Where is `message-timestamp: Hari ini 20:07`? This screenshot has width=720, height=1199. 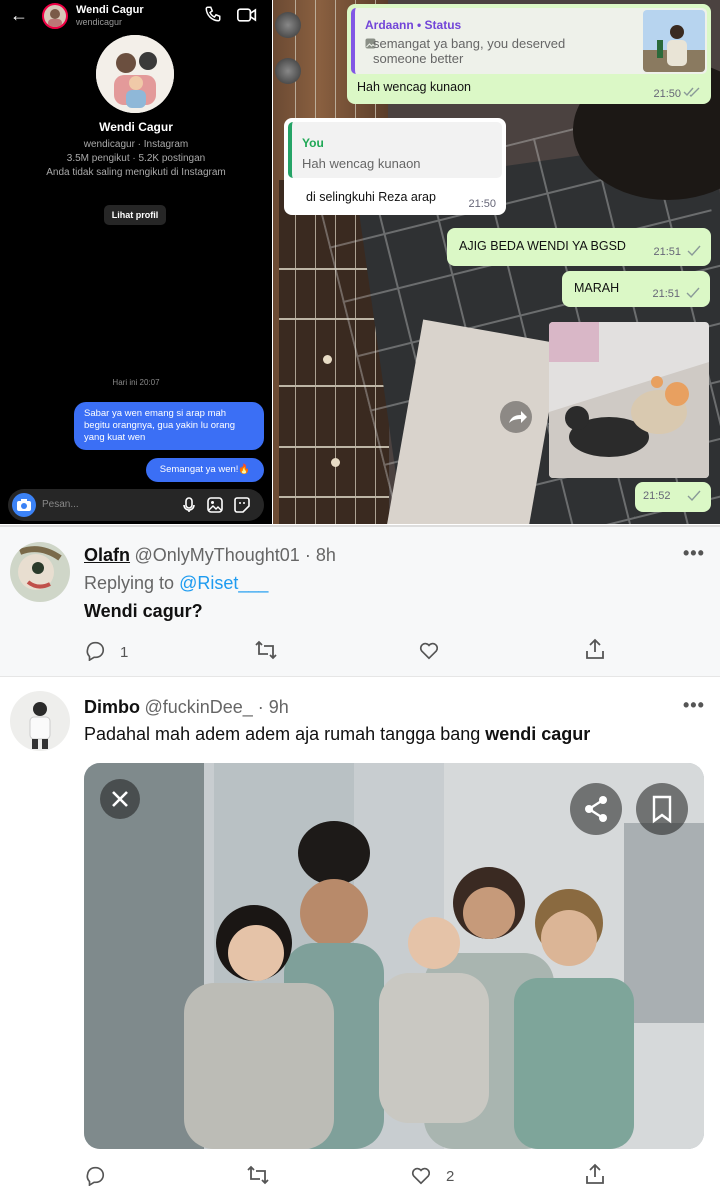
message-timestamp: Hari ini 20:07 is located at coordinates (136, 382).